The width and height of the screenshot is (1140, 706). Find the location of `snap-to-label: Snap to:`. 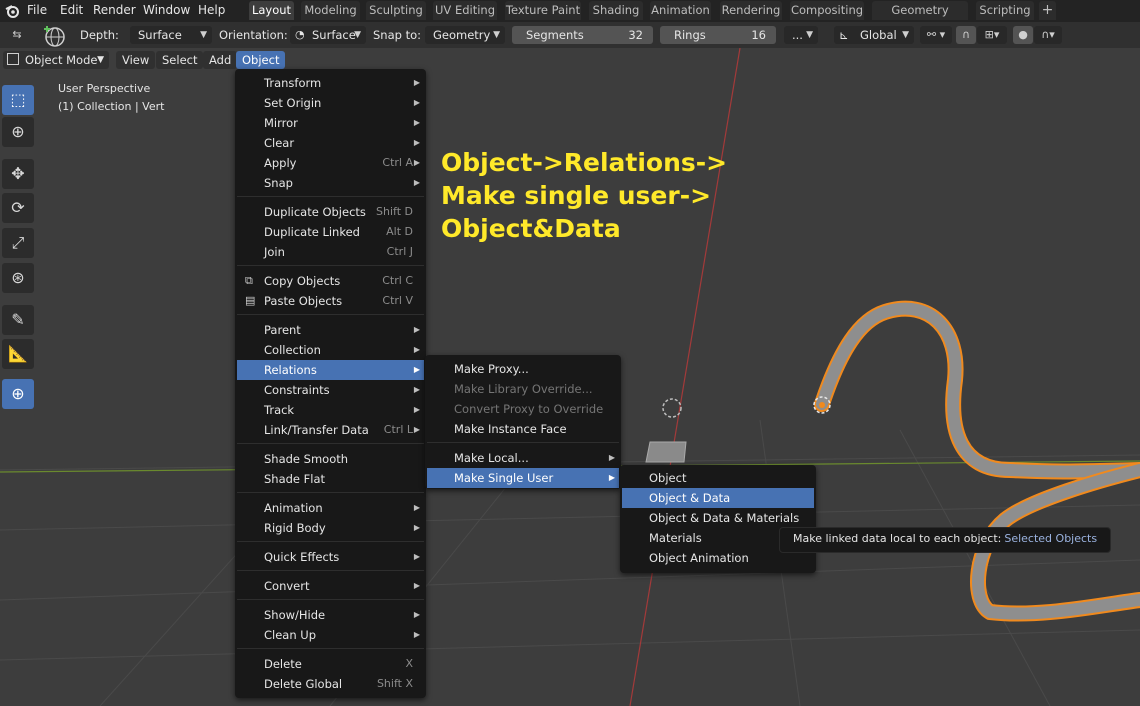

snap-to-label: Snap to: is located at coordinates (397, 35).